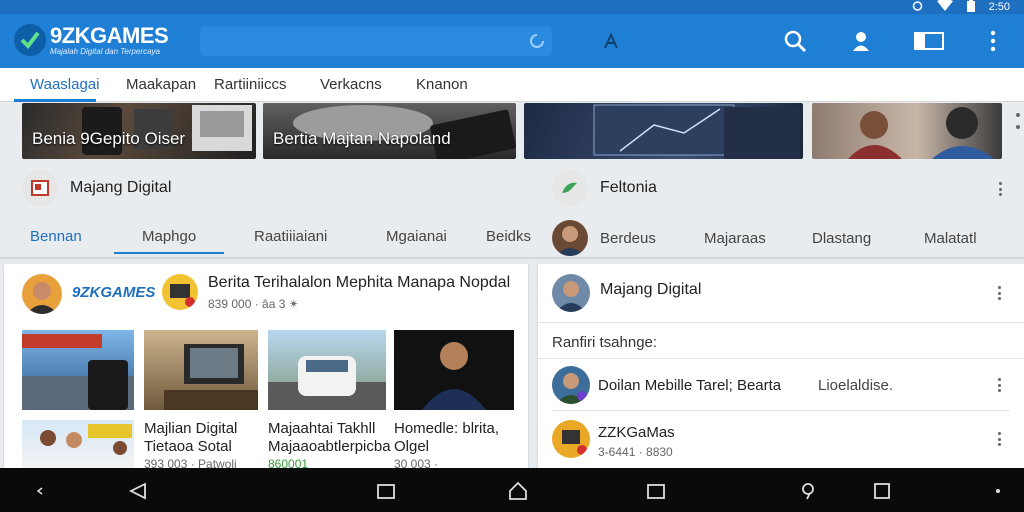  Describe the element at coordinates (411, 446) in the screenshot. I see `item-title-3b: Olgel` at that location.